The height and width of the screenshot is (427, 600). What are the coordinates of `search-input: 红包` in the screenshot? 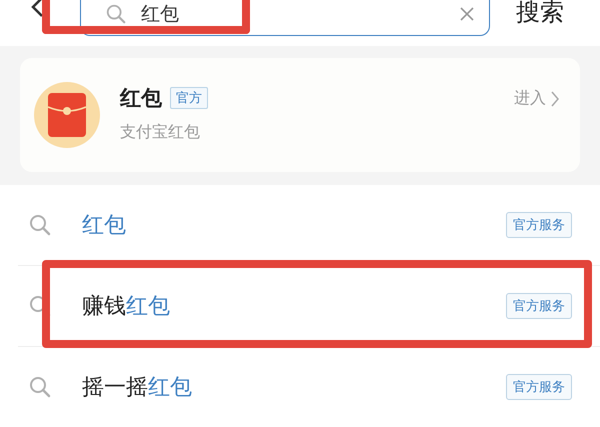 It's located at (300, 13).